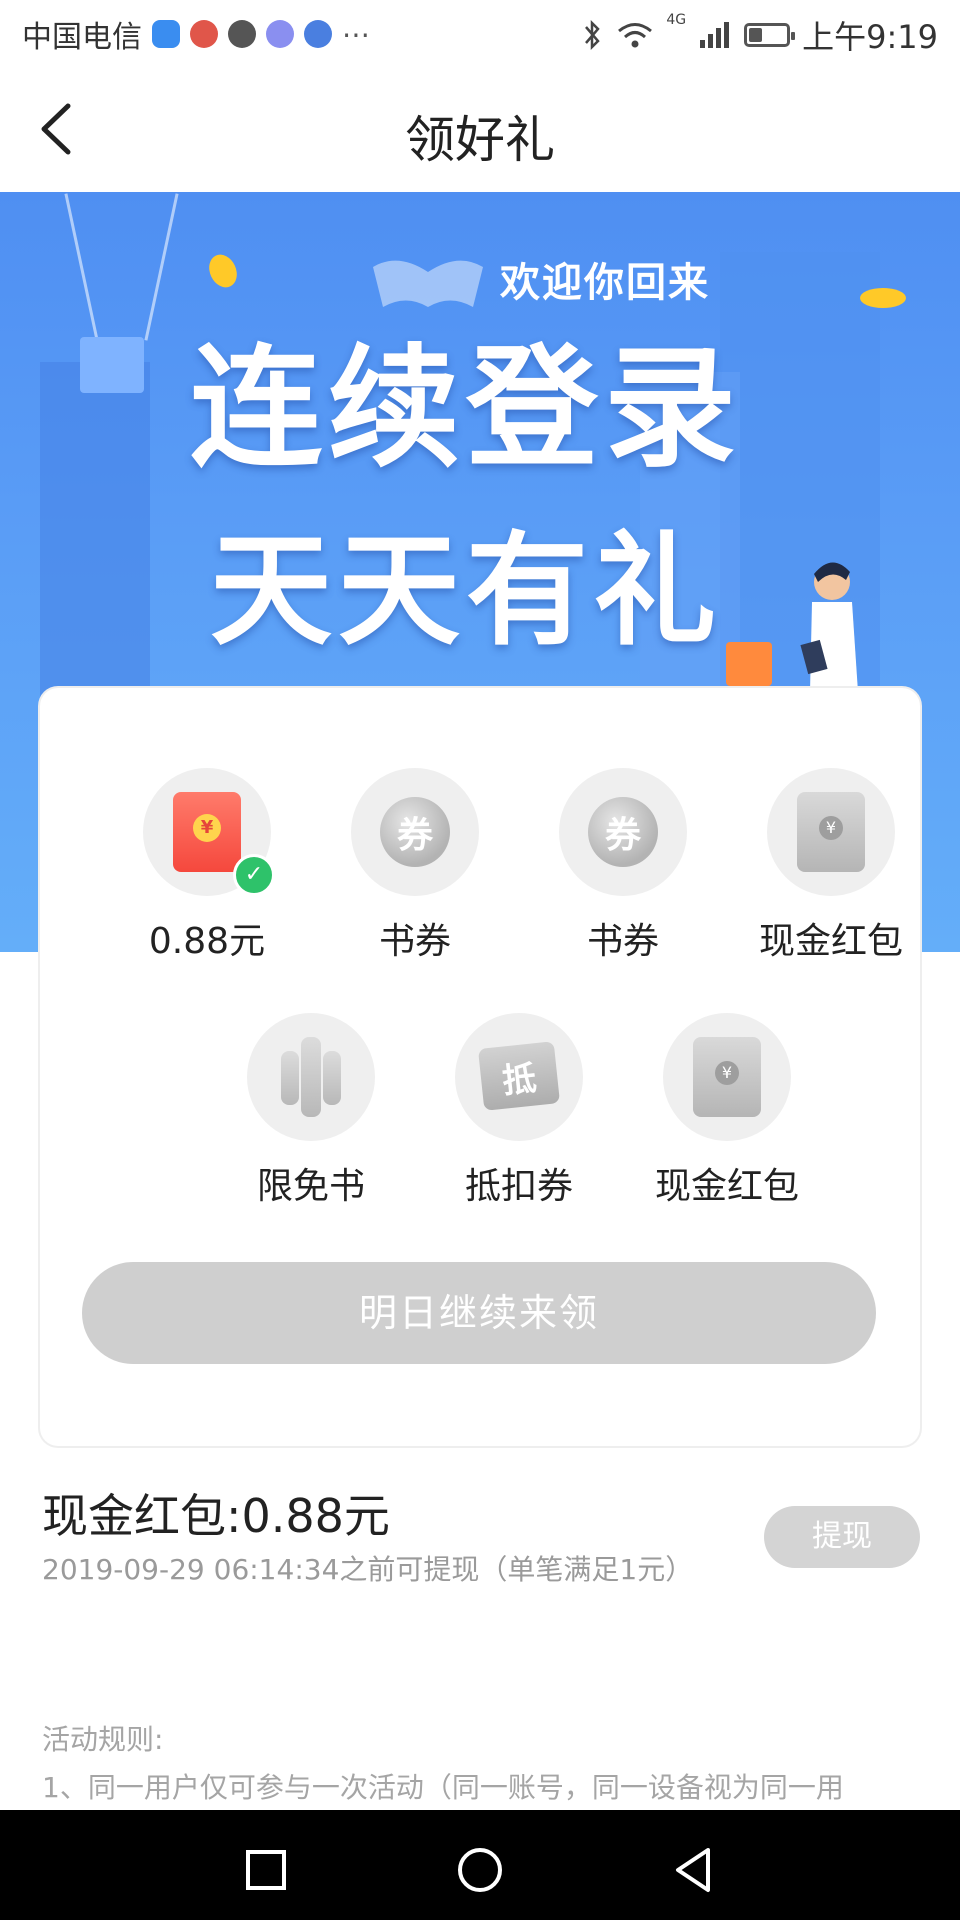 Image resolution: width=960 pixels, height=1920 pixels. What do you see at coordinates (266, 1870) in the screenshot?
I see `recent-apps-icon` at bounding box center [266, 1870].